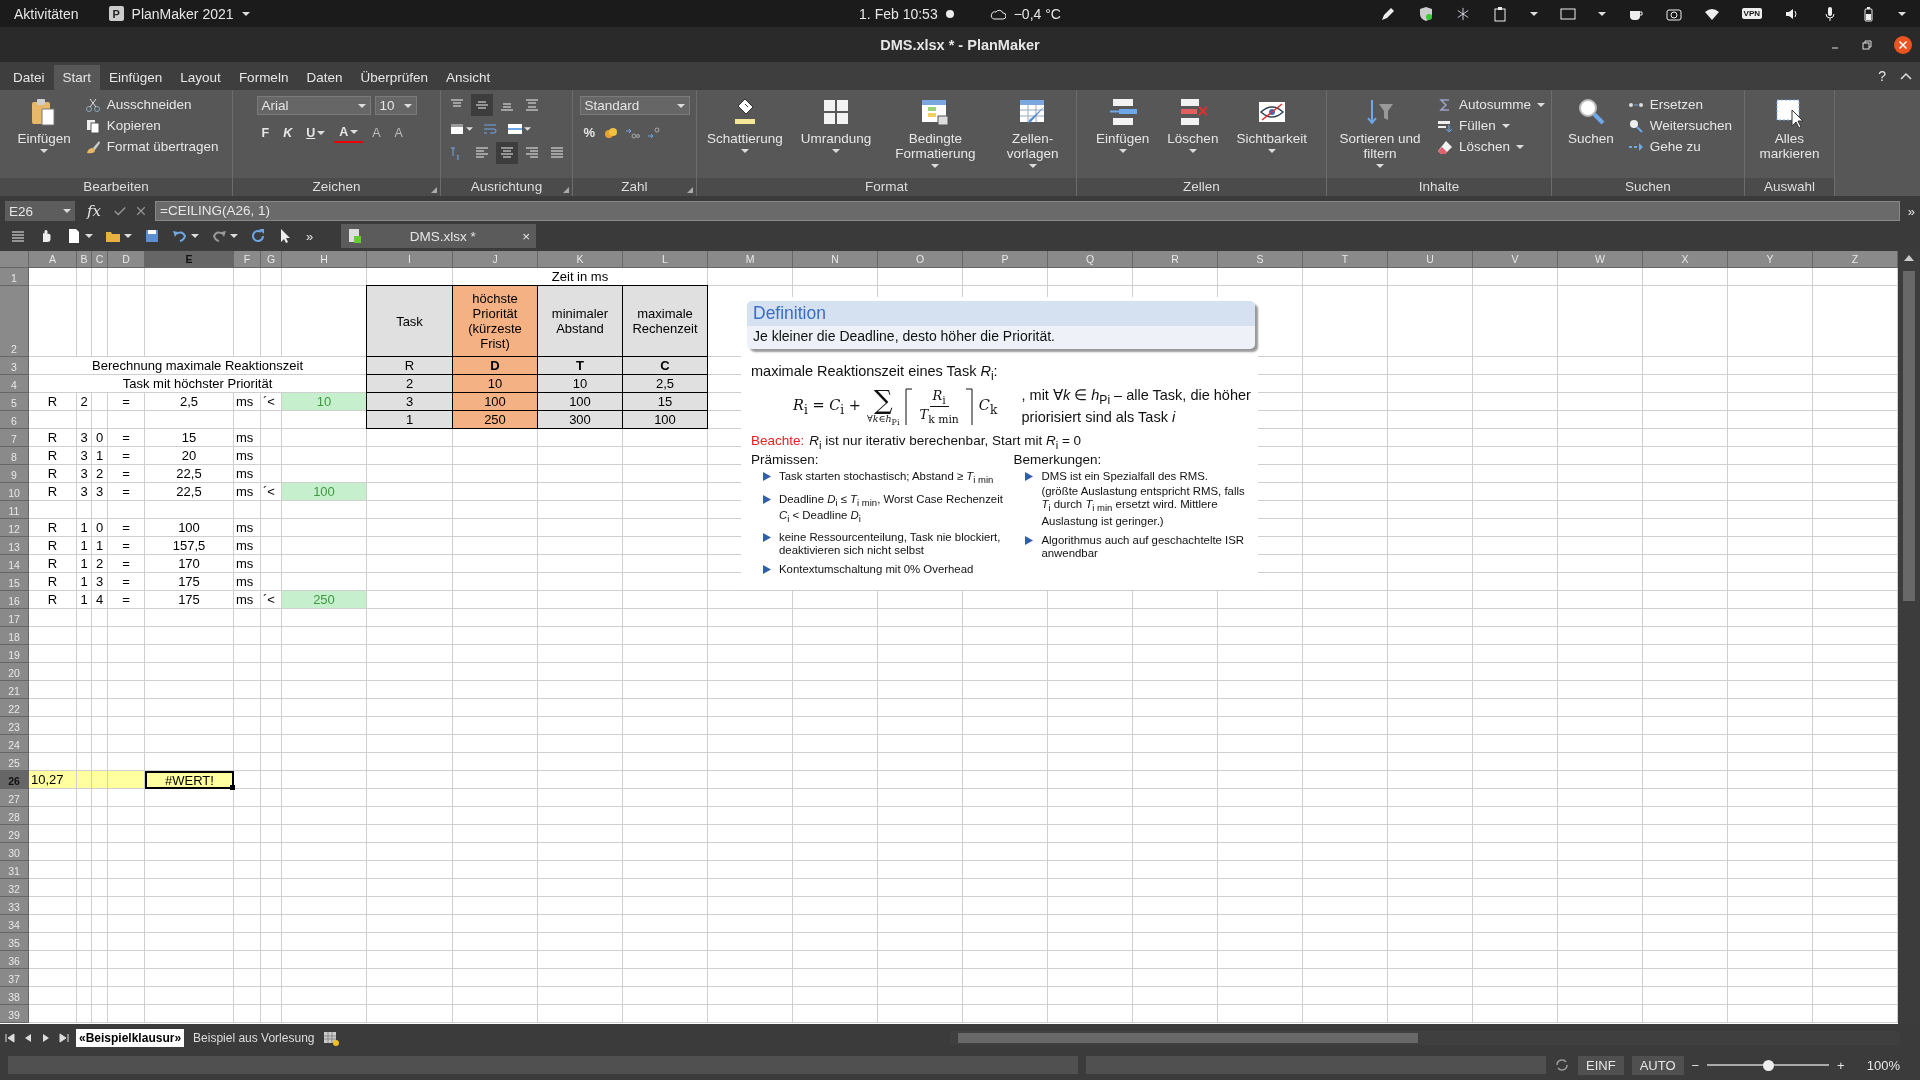  What do you see at coordinates (126, 259) in the screenshot?
I see `column-header: D` at bounding box center [126, 259].